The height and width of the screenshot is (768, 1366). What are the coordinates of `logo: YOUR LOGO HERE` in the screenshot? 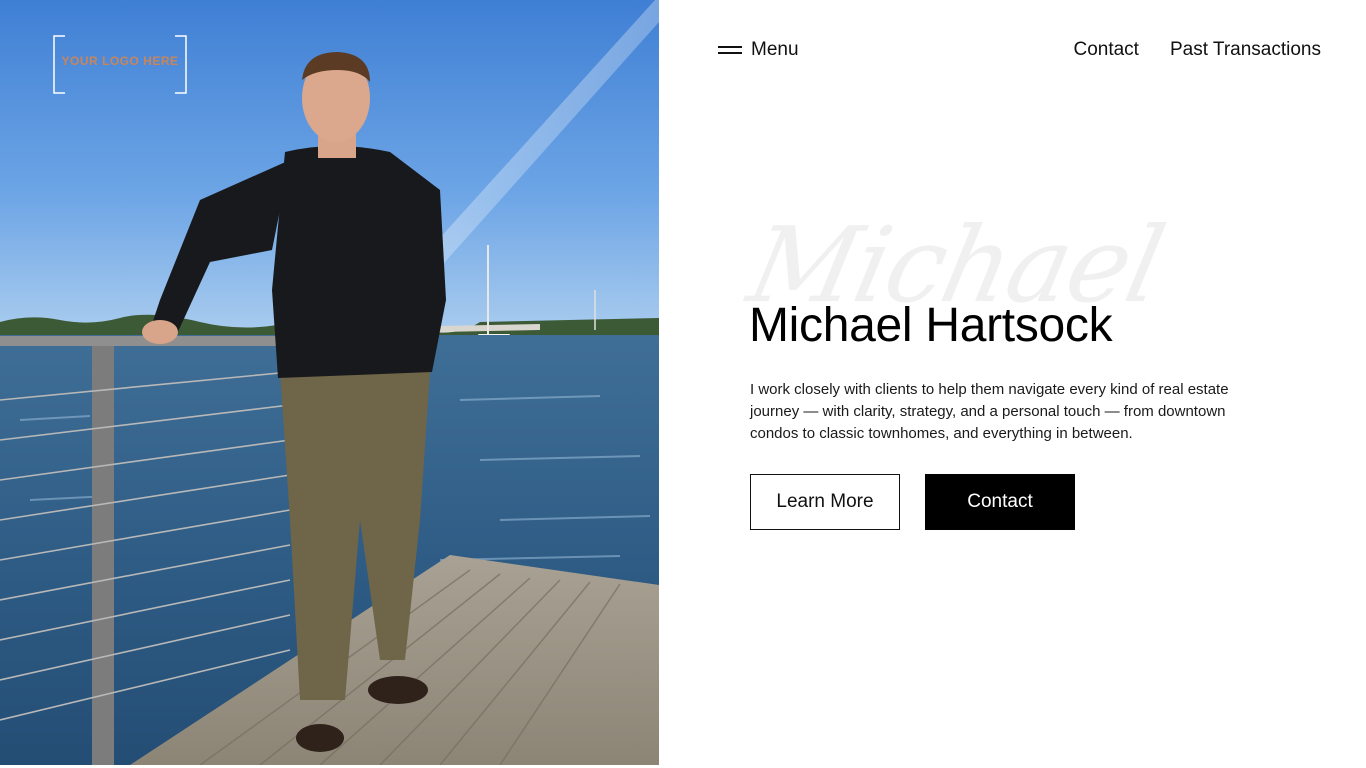 It's located at (120, 64).